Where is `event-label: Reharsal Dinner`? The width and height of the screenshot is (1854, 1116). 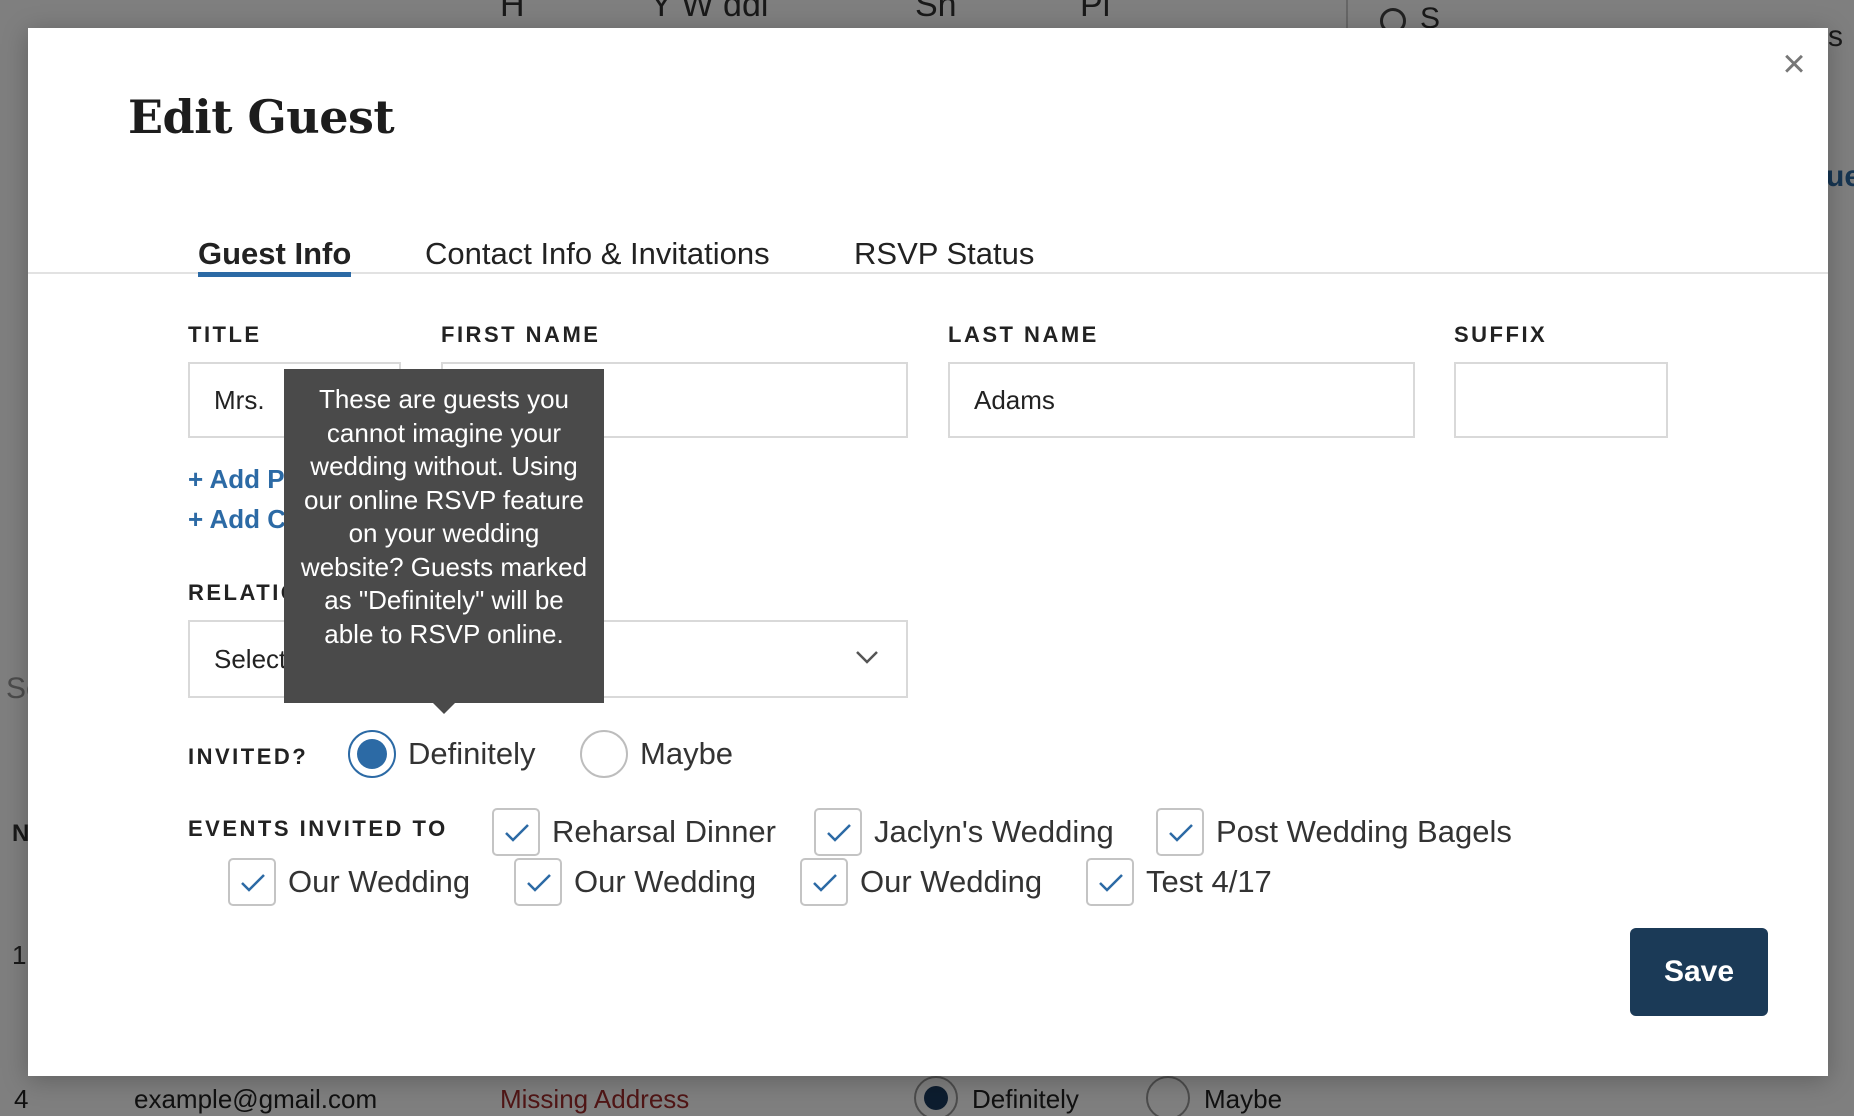 event-label: Reharsal Dinner is located at coordinates (664, 831).